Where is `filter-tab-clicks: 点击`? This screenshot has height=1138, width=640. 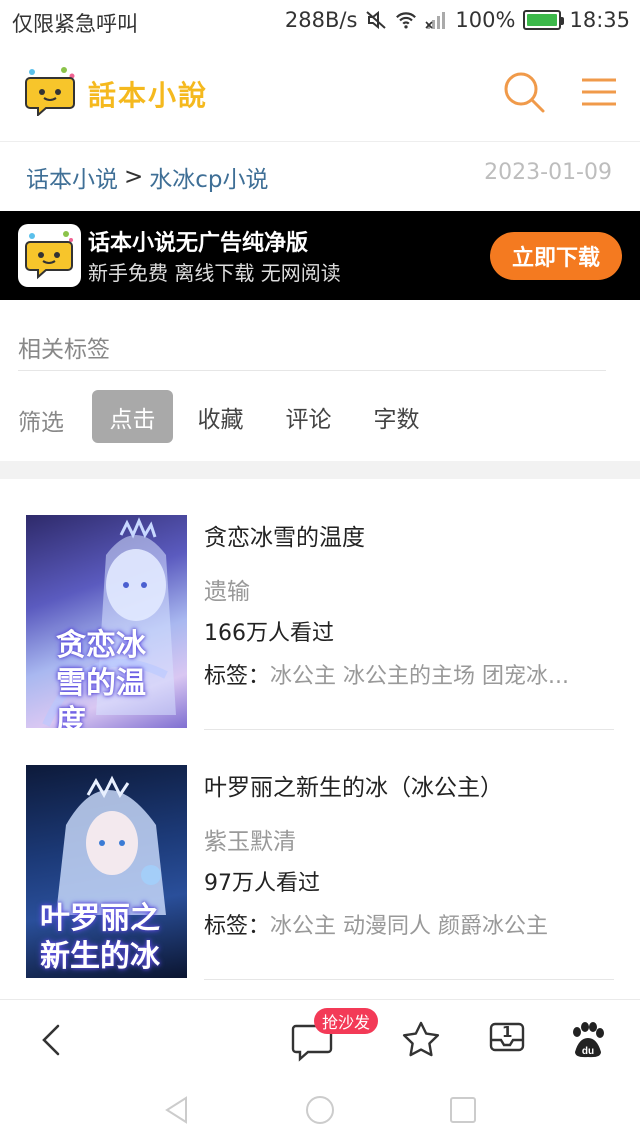 filter-tab-clicks: 点击 is located at coordinates (132, 416).